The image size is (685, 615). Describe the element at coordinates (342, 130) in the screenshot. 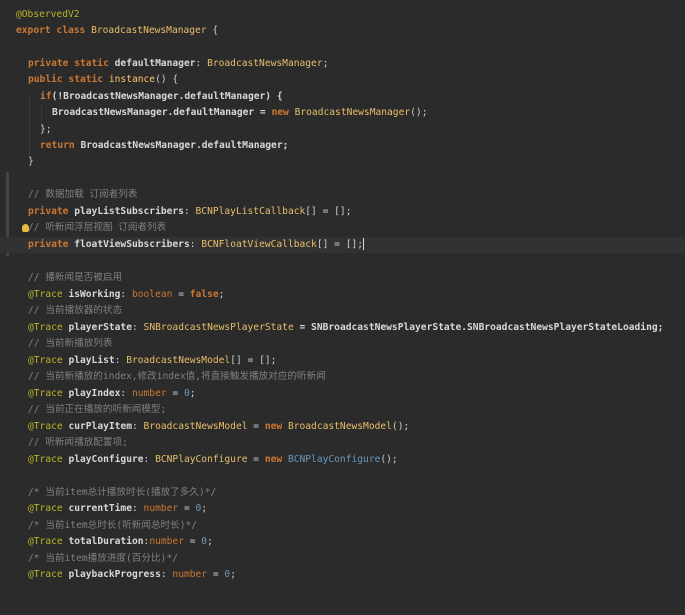

I see `code-line: };` at that location.